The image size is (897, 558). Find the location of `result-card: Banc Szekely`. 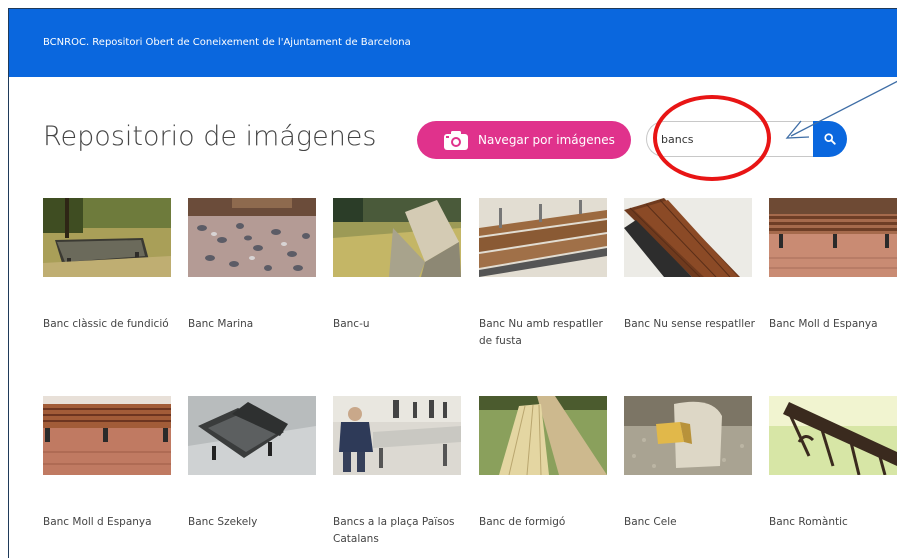

result-card: Banc Szekely is located at coordinates (253, 462).